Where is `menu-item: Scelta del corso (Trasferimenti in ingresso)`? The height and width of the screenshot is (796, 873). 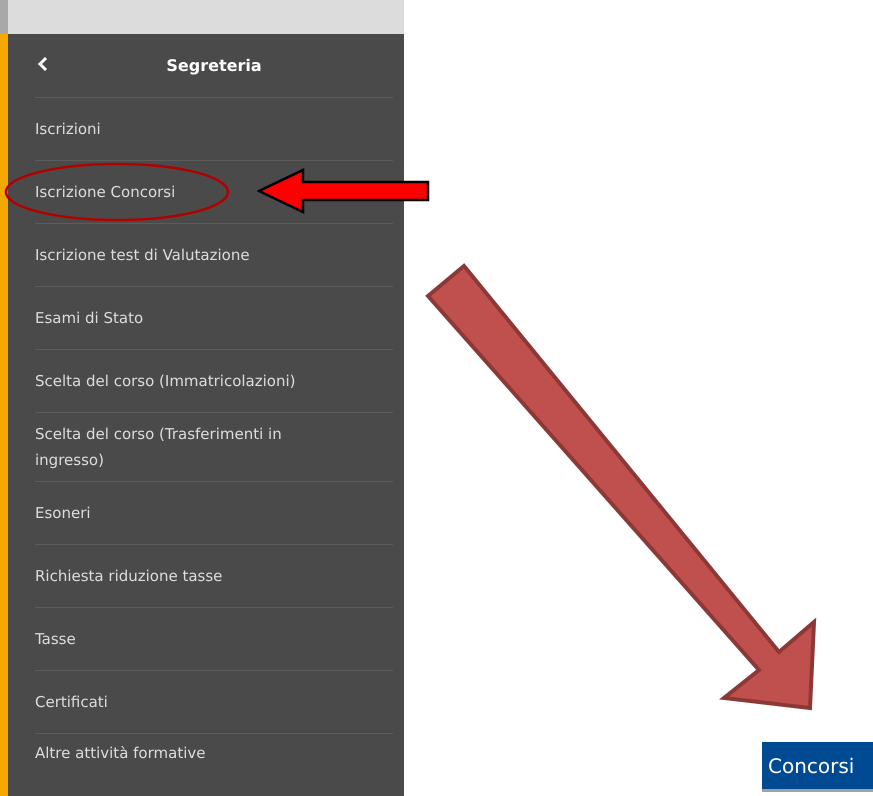 menu-item: Scelta del corso (Trasferimenti in ingresso) is located at coordinates (185, 447).